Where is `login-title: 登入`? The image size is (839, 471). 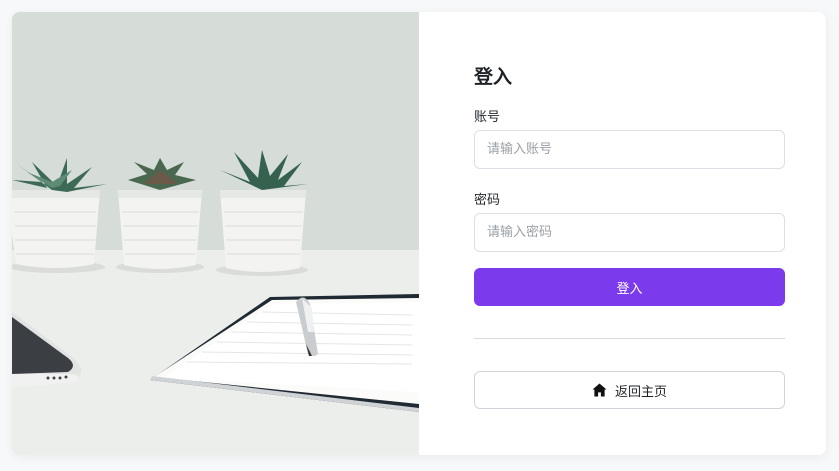 login-title: 登入 is located at coordinates (493, 77).